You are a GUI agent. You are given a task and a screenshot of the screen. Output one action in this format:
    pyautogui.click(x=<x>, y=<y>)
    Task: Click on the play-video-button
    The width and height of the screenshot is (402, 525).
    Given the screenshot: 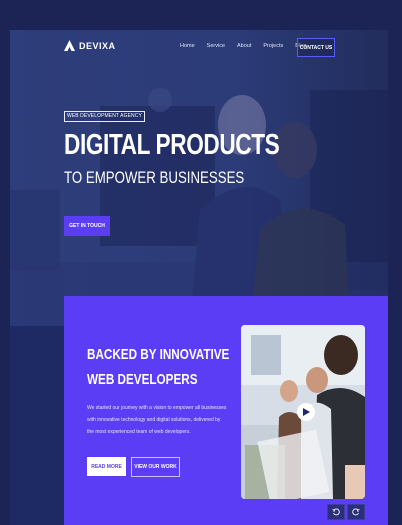 What is the action you would take?
    pyautogui.click(x=306, y=412)
    